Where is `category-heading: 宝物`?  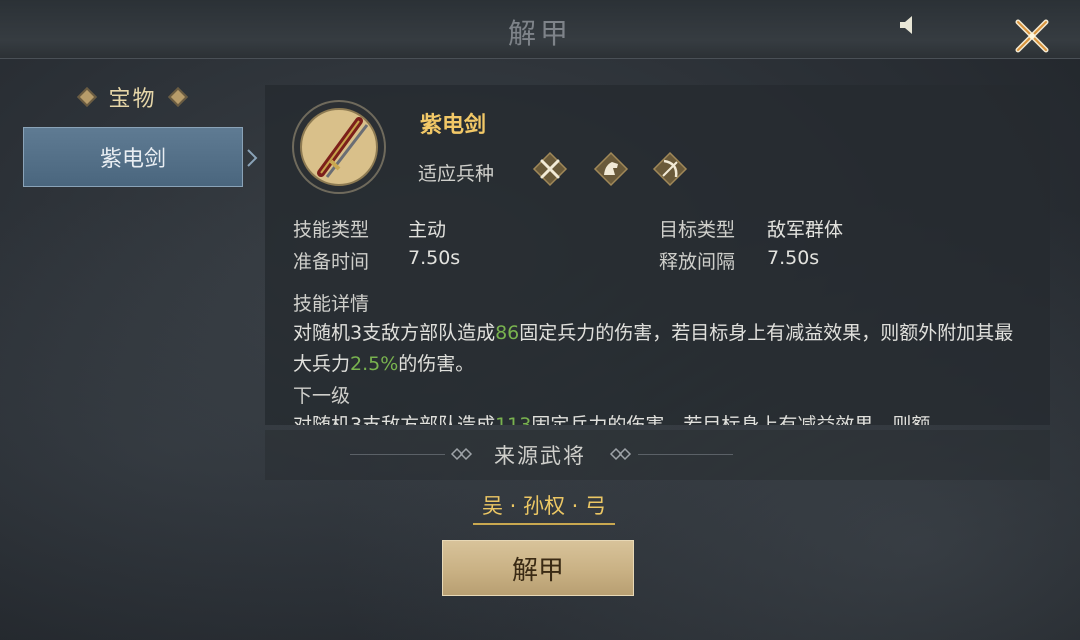 category-heading: 宝物 is located at coordinates (132, 97).